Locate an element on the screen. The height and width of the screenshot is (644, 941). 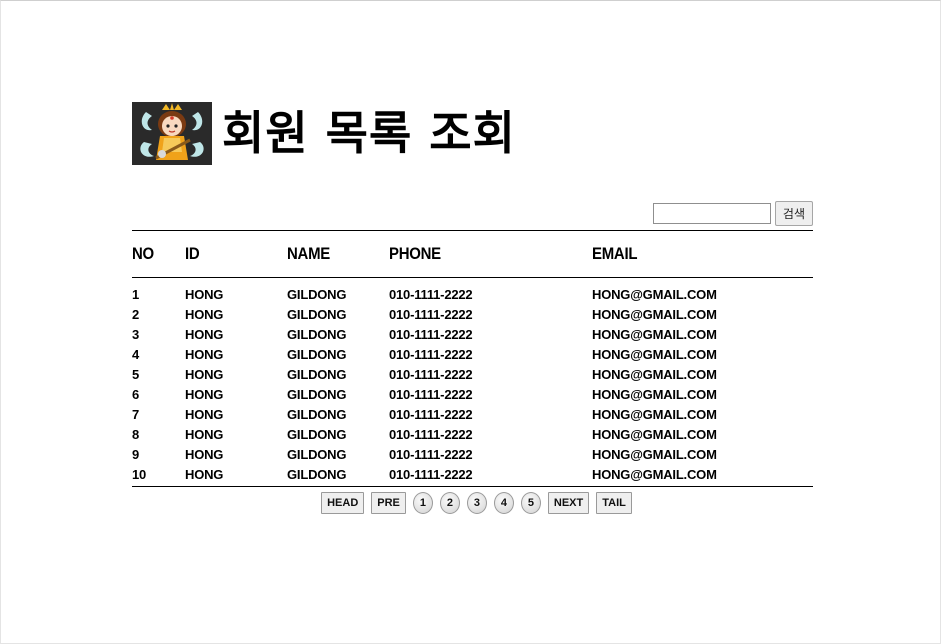
head-button: HEAD is located at coordinates (343, 503).